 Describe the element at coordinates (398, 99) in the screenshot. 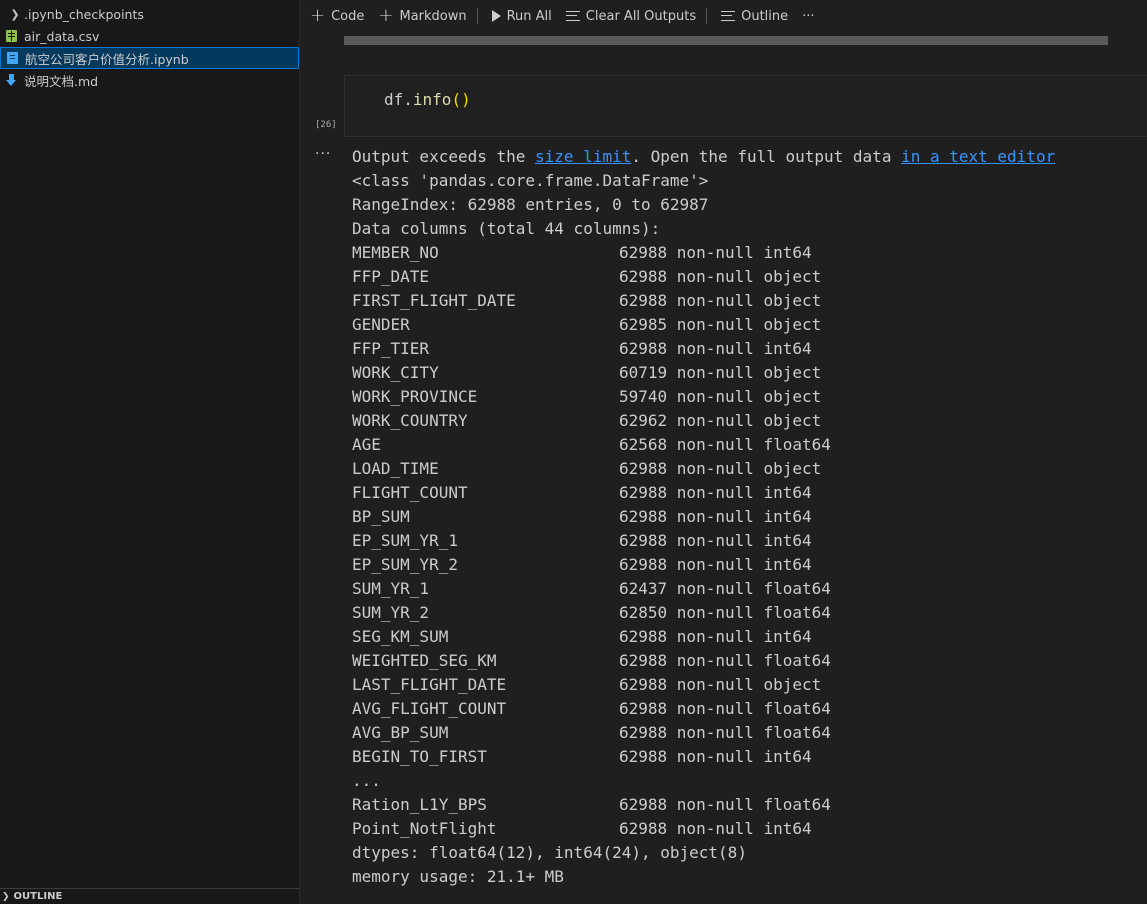

I see `code-object: df.` at that location.